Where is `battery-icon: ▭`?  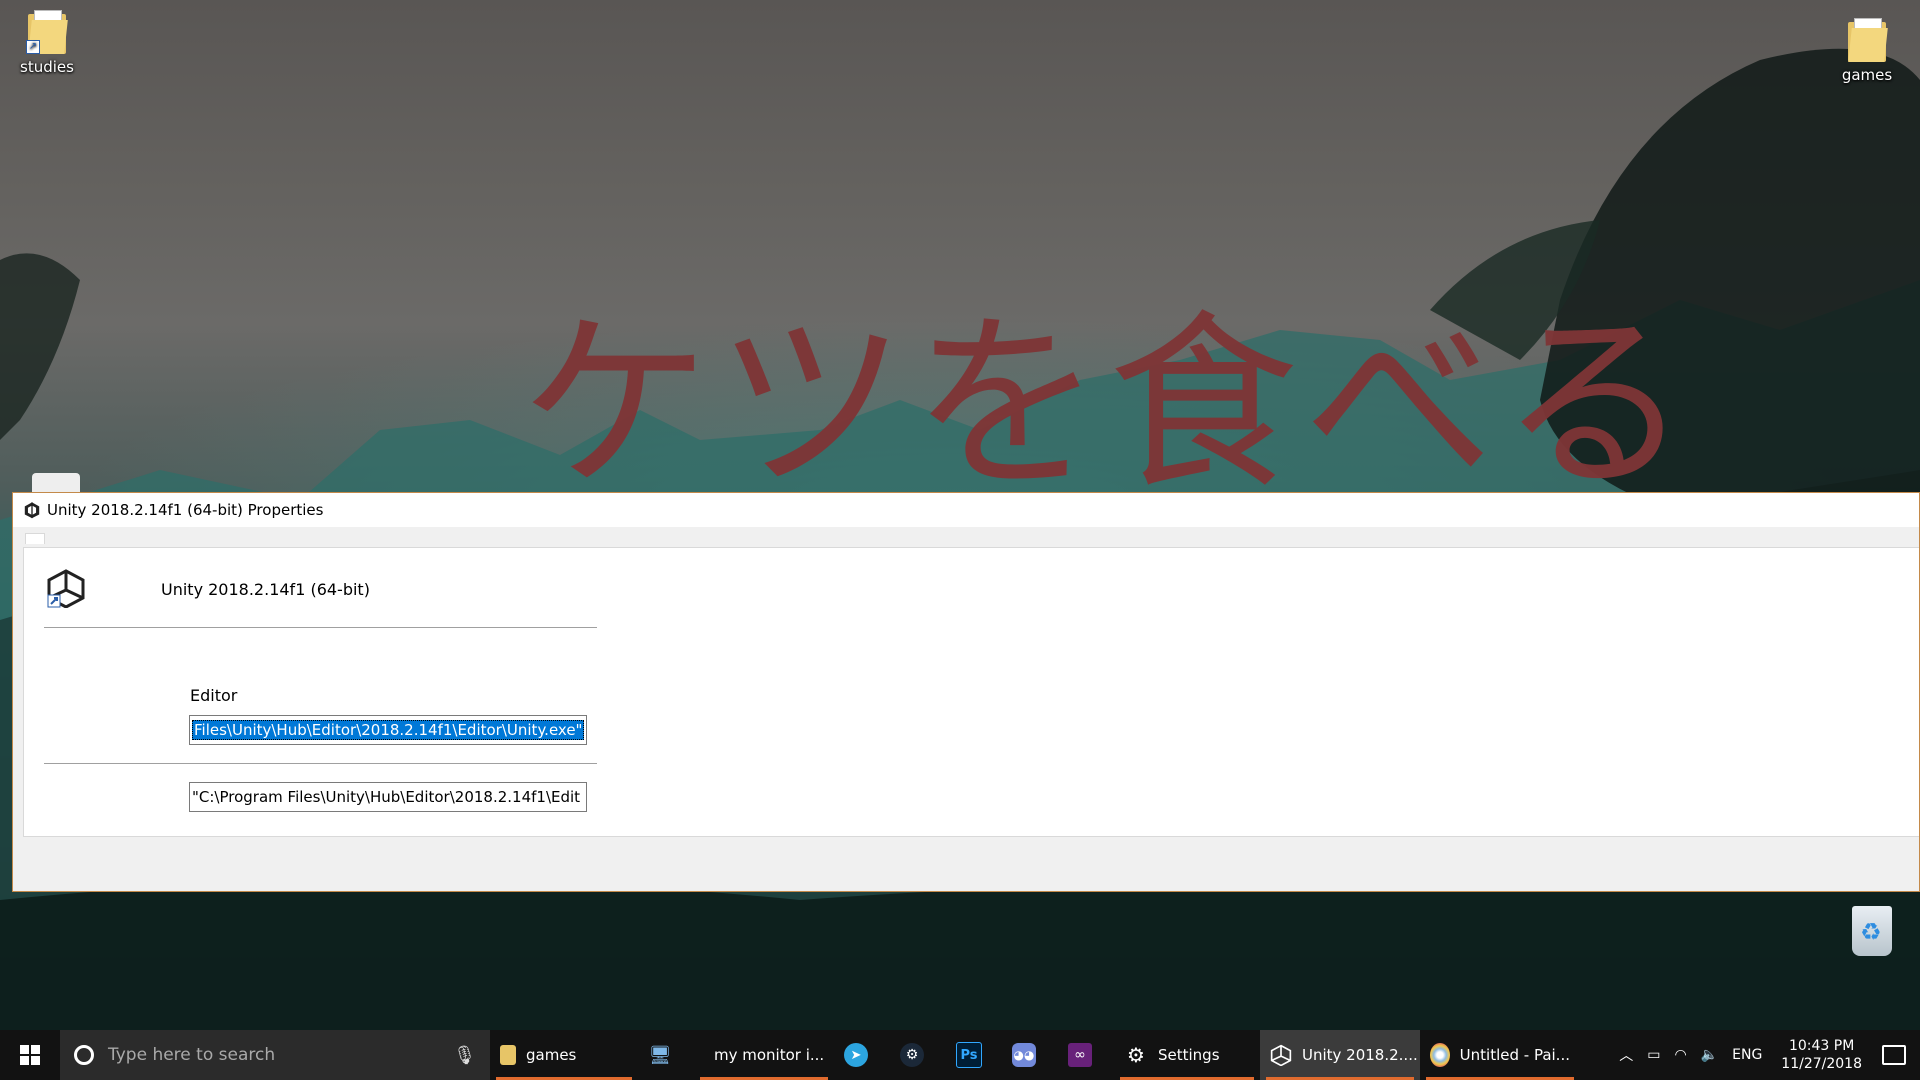 battery-icon: ▭ is located at coordinates (1653, 1055).